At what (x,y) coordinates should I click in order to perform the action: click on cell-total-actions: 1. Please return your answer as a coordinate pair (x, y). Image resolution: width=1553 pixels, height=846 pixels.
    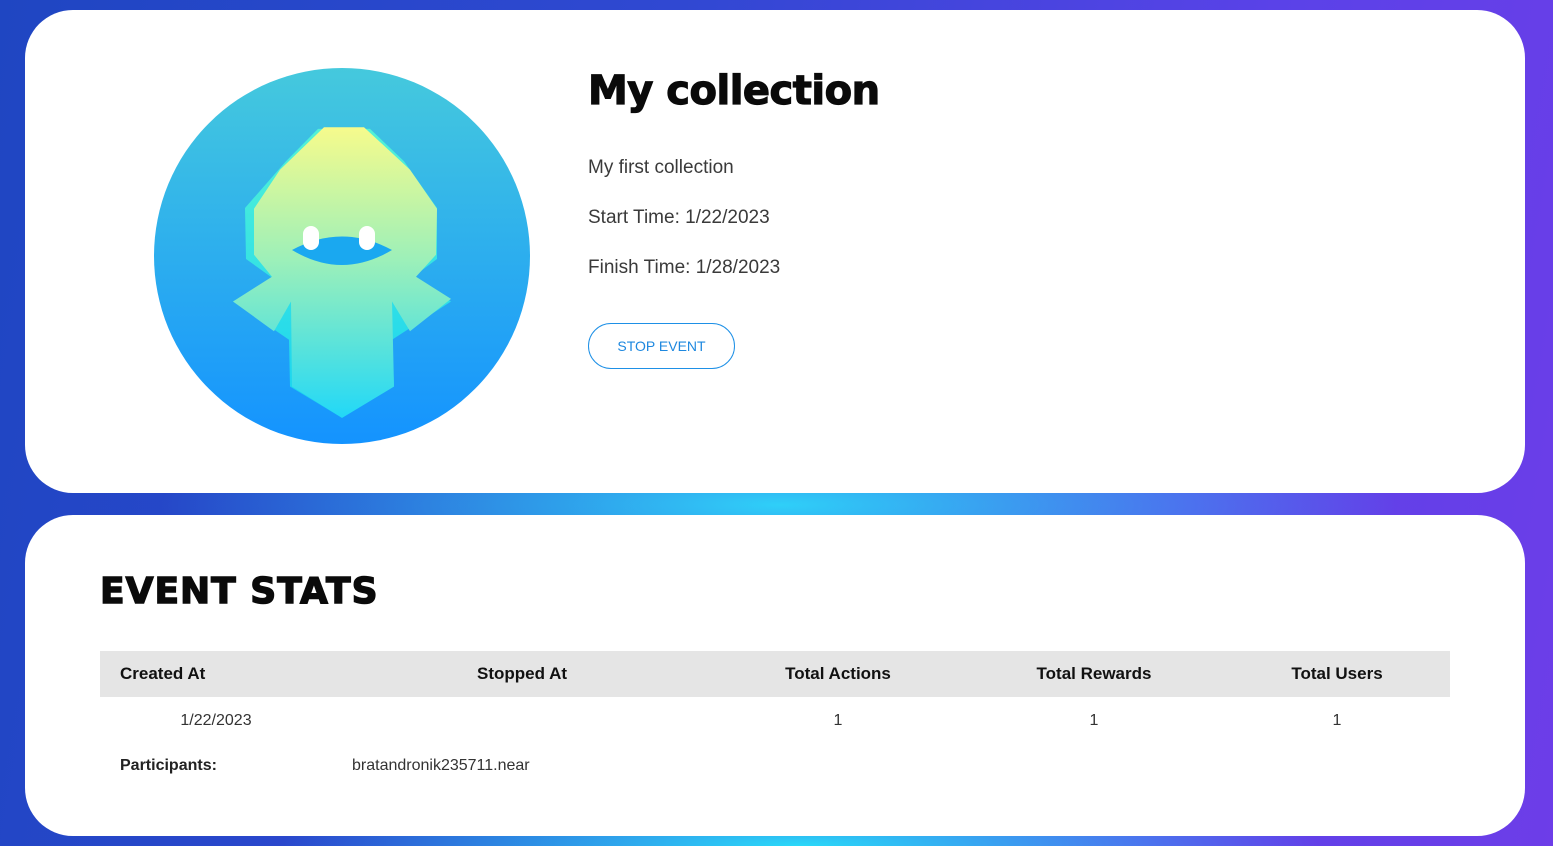
    Looking at the image, I should click on (838, 720).